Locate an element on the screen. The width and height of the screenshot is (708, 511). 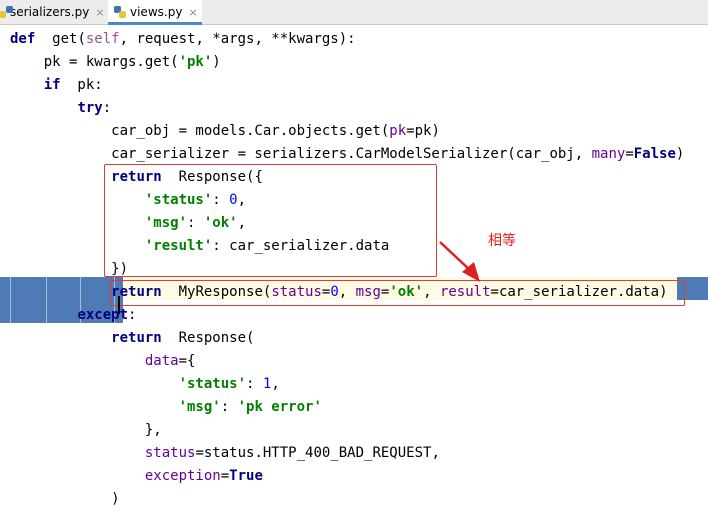
red-arrow is located at coordinates (459, 261).